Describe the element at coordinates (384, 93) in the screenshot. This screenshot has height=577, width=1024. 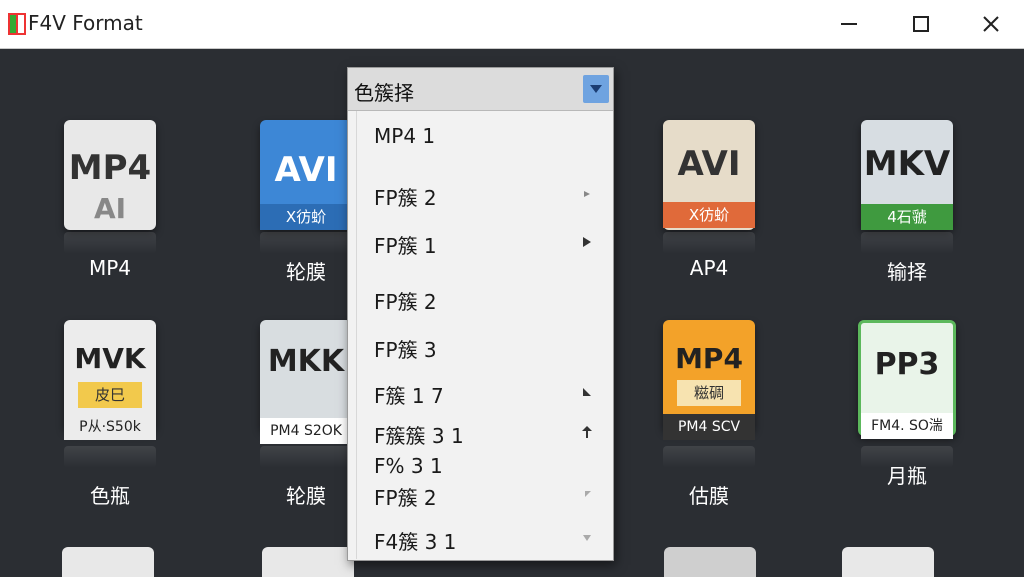
I see `dropdown-selected-value: 色簇择` at that location.